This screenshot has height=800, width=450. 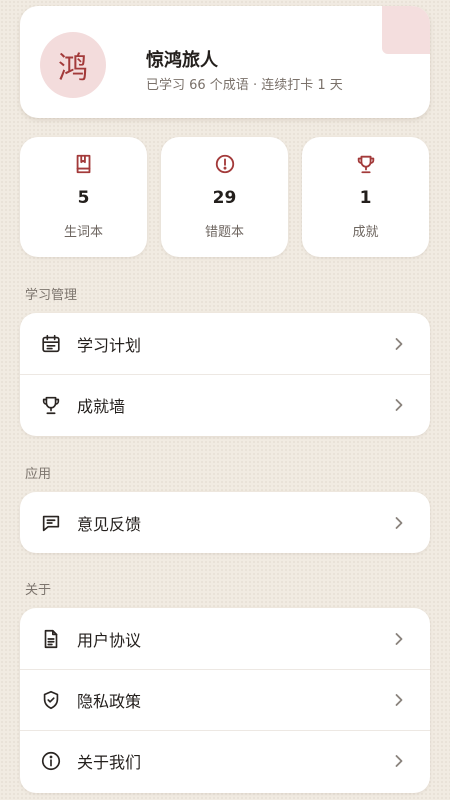 I want to click on stat-label: 生词本, so click(x=83, y=232).